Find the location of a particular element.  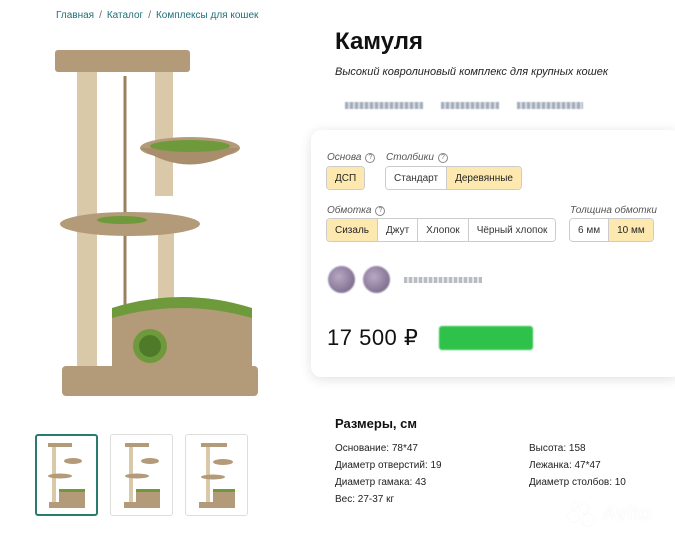

posts-option-wooden: Деревянные is located at coordinates (484, 178).